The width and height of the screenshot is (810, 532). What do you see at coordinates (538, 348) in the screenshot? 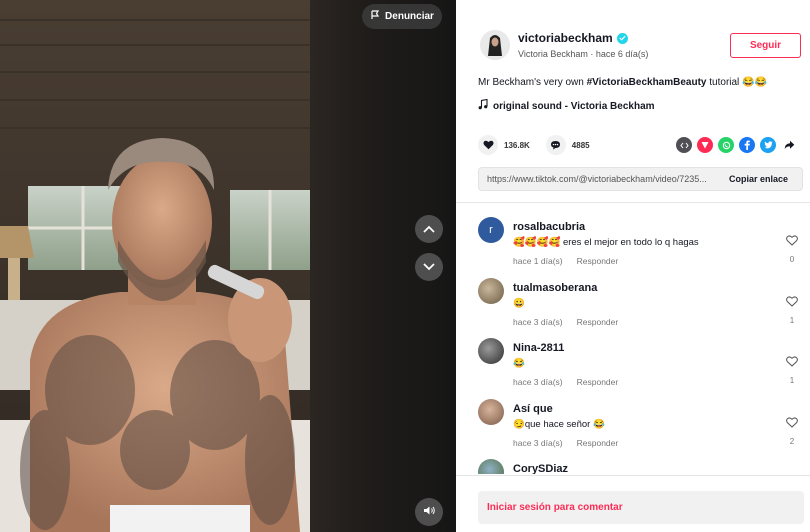
I see `comment-author: Nina-2811` at bounding box center [538, 348].